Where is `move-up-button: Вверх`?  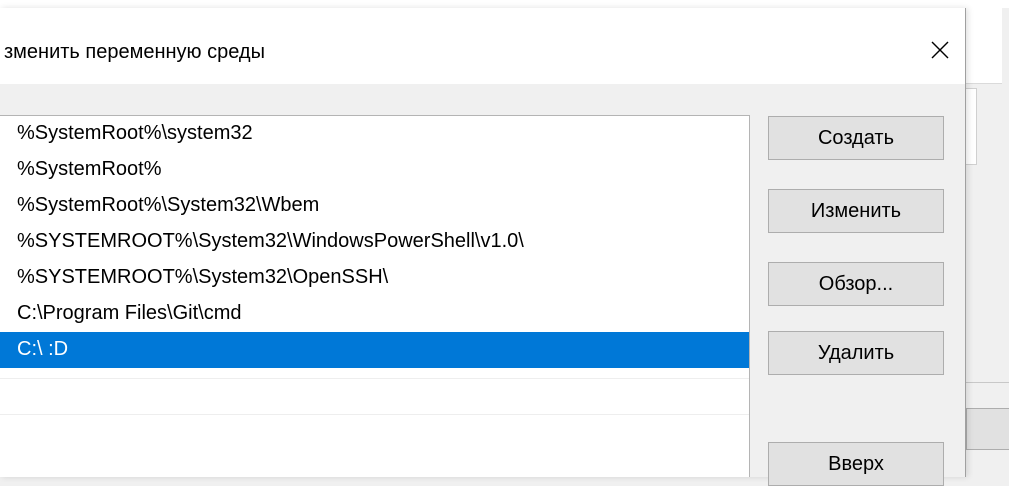
move-up-button: Вверх is located at coordinates (856, 464).